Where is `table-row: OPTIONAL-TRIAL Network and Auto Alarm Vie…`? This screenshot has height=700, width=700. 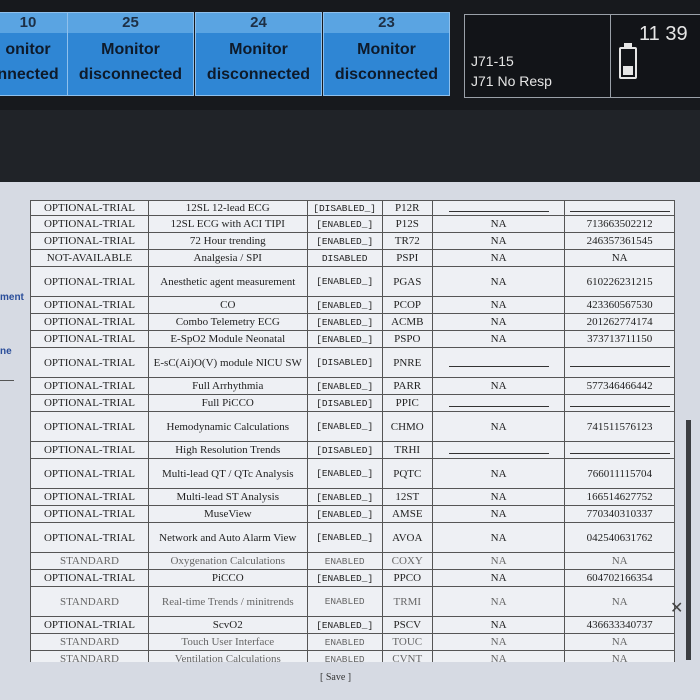
table-row: OPTIONAL-TRIAL Network and Auto Alarm Vie… is located at coordinates (352, 537).